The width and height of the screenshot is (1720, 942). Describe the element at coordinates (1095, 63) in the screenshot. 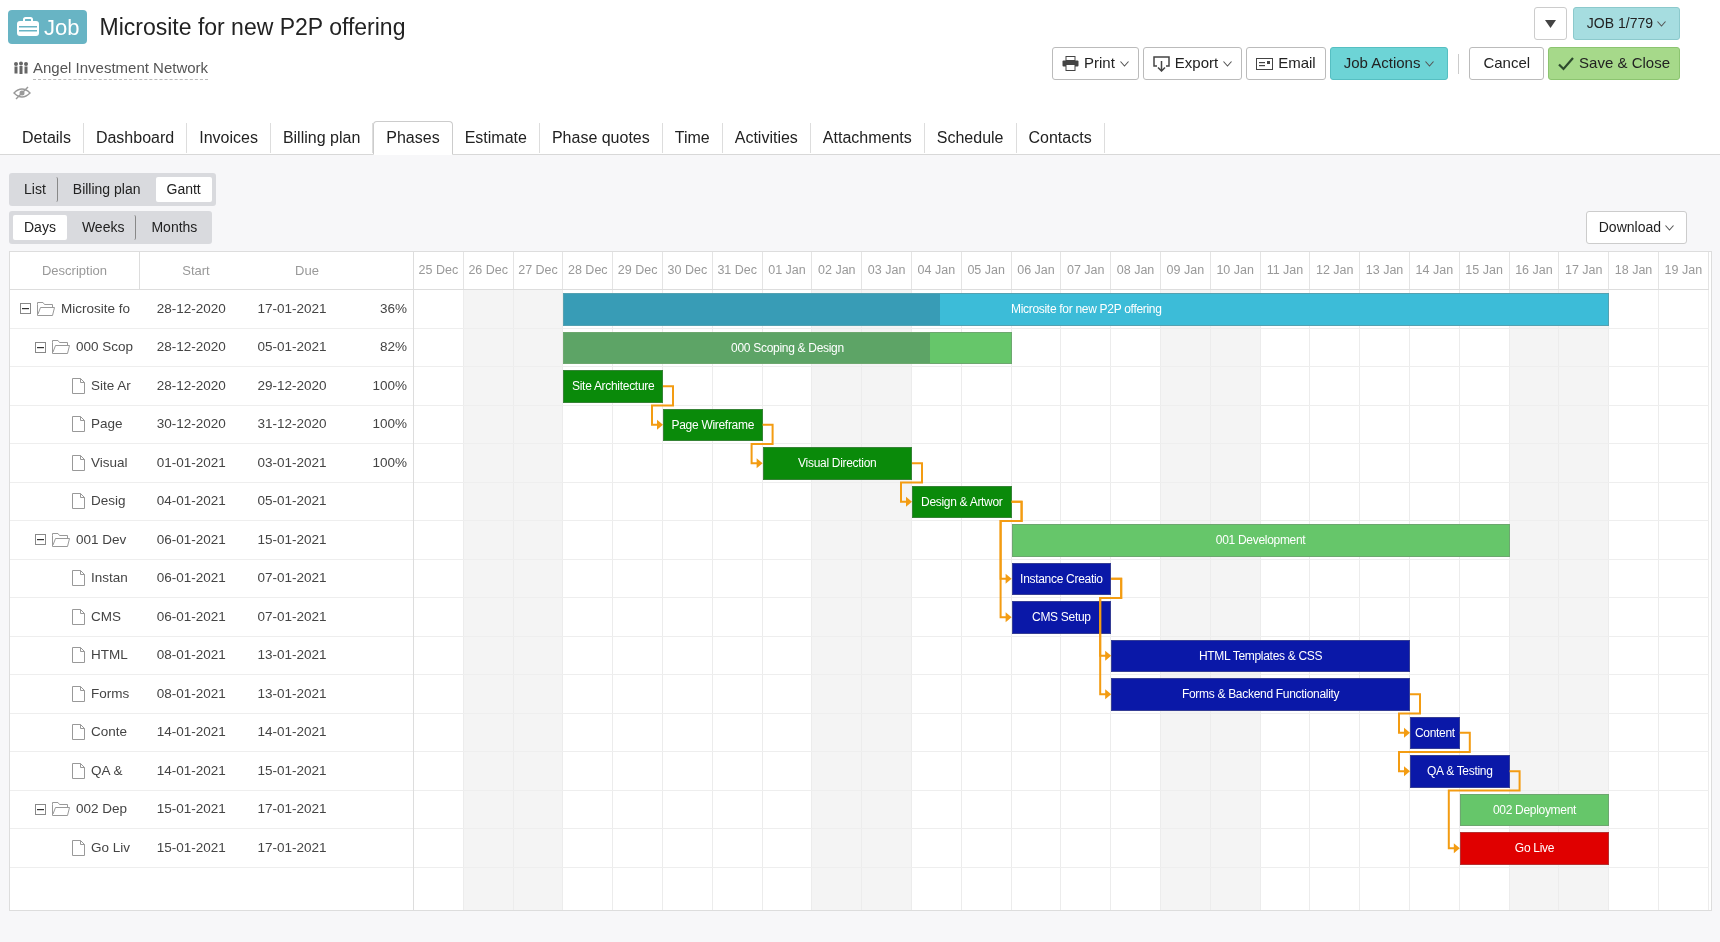

I see `action-button: Print` at that location.